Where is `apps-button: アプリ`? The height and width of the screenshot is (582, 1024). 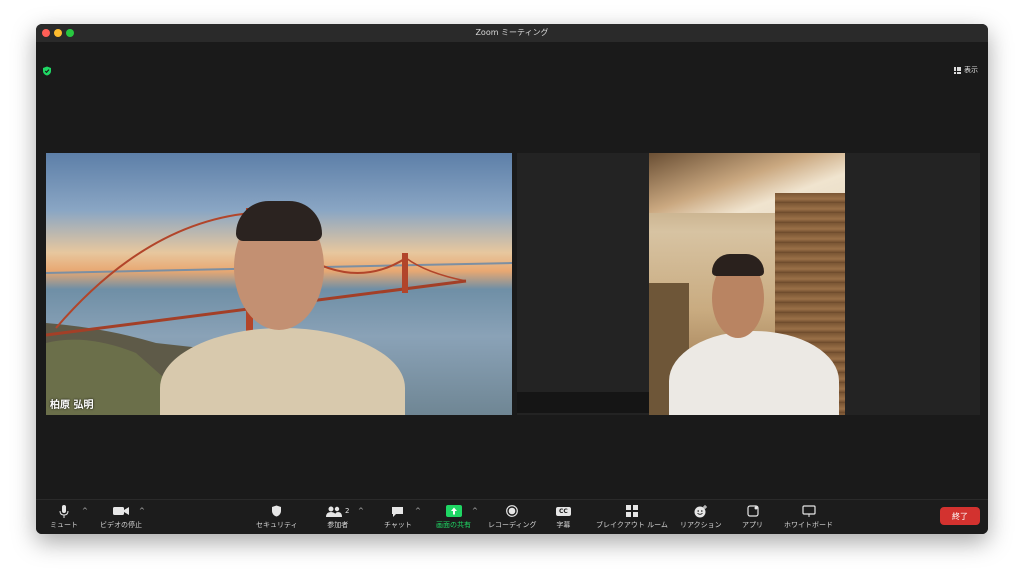 apps-button: アプリ is located at coordinates (752, 517).